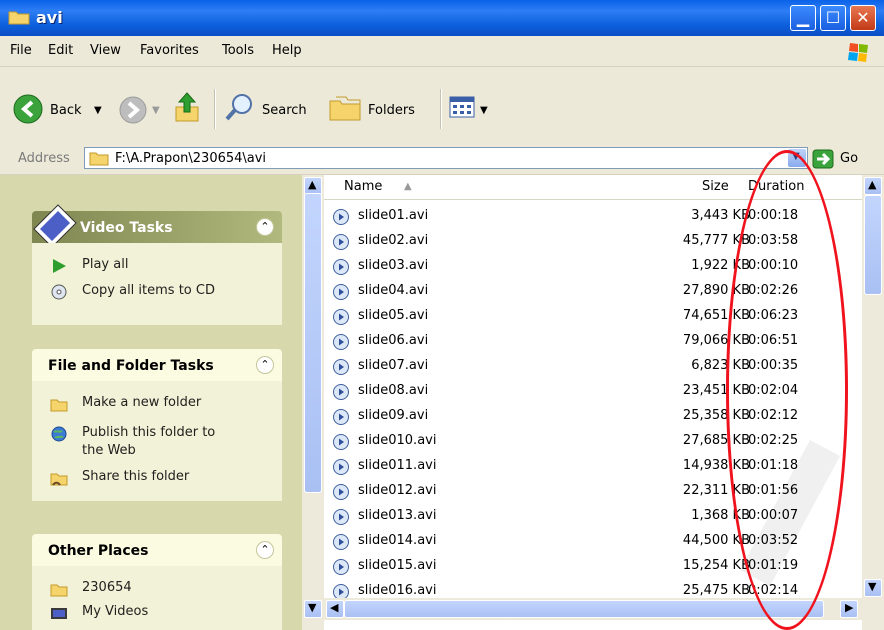 The height and width of the screenshot is (630, 884). What do you see at coordinates (593, 241) in the screenshot?
I see `file-row: slide02.avi 45,777 KB 0:03:58` at bounding box center [593, 241].